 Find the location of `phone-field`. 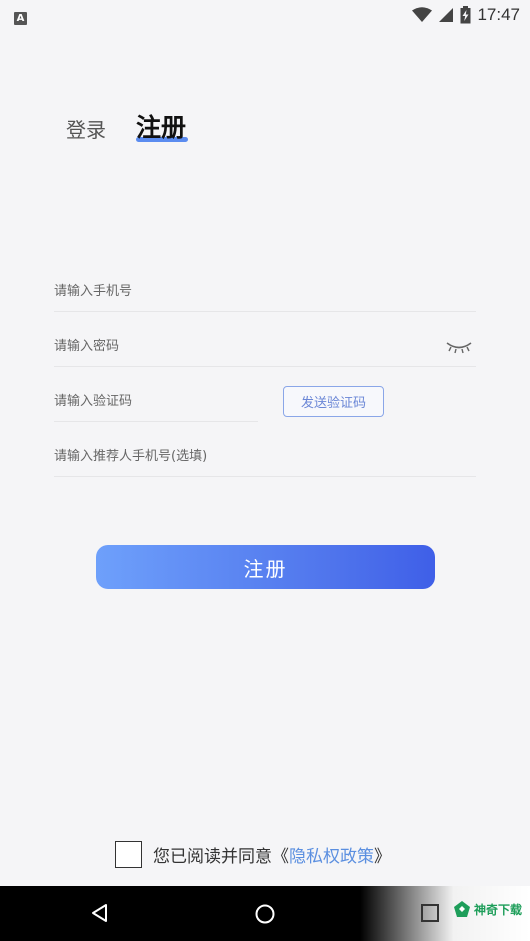

phone-field is located at coordinates (265, 292).